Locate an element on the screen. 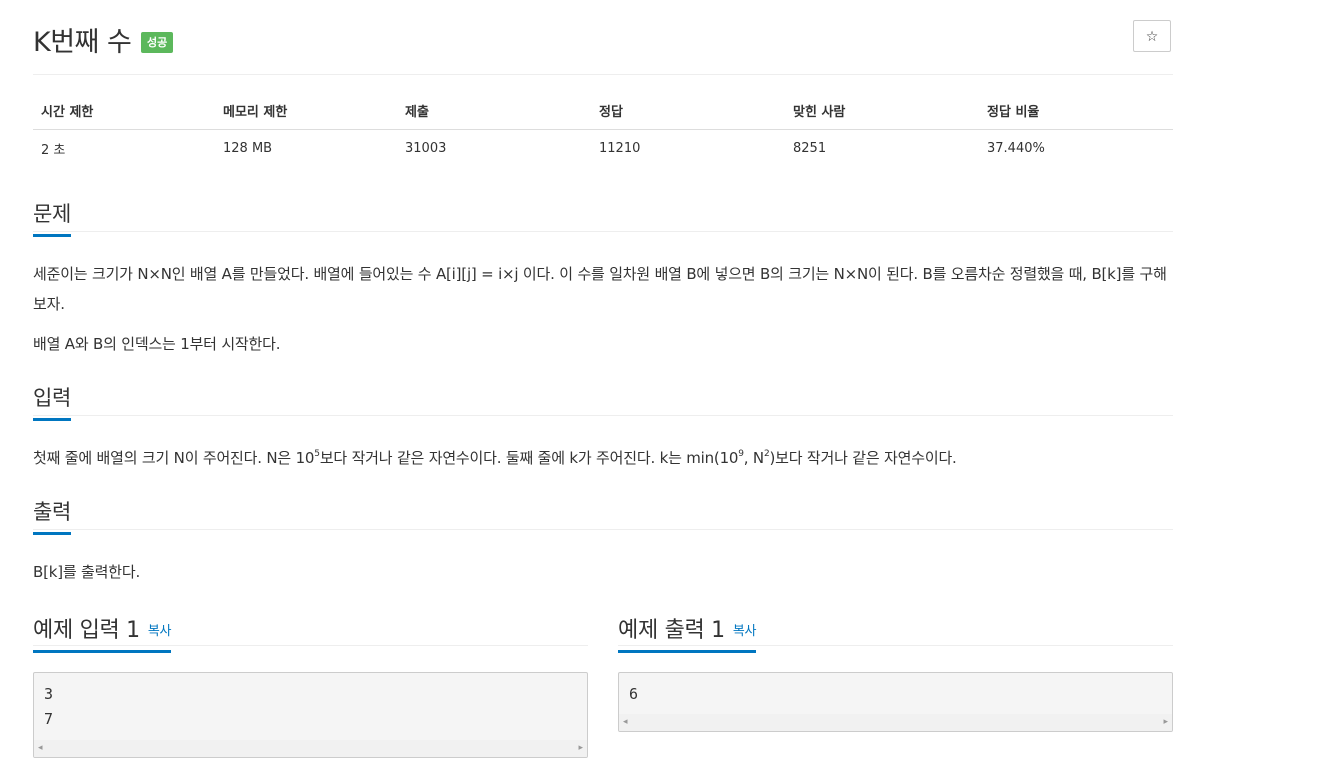 This screenshot has width=1327, height=779. time-limit-header: 시간 제한 is located at coordinates (124, 111).